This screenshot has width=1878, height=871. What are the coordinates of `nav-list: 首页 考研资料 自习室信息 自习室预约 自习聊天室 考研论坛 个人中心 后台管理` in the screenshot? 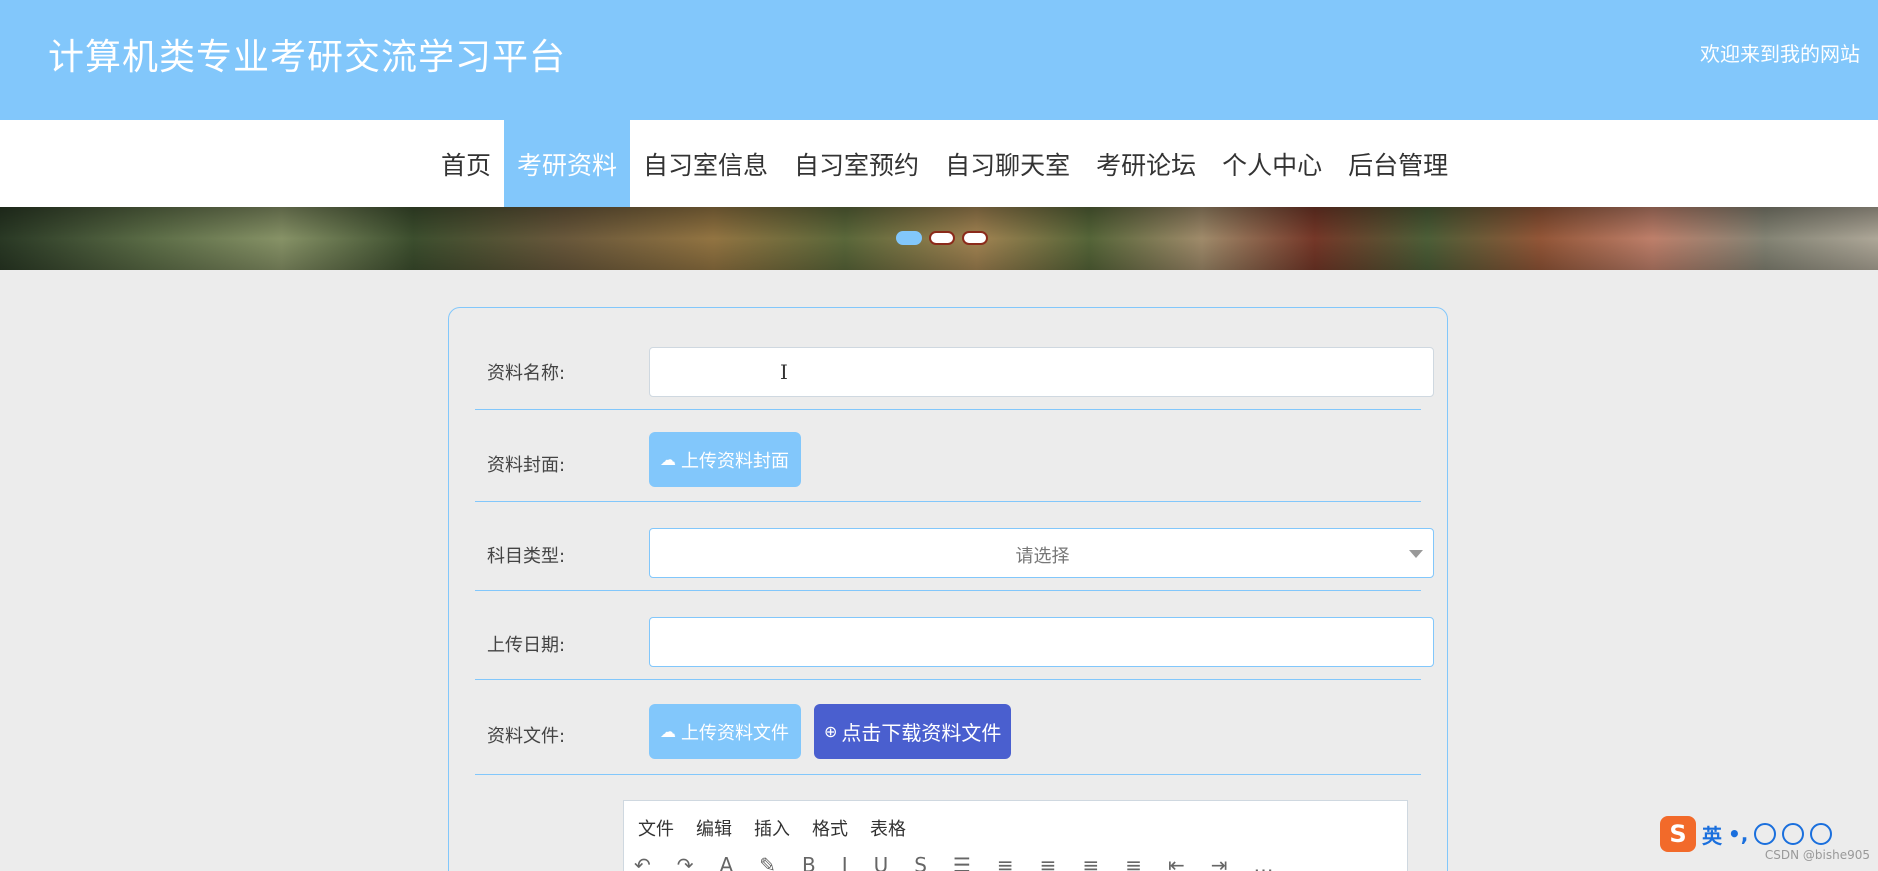 It's located at (944, 163).